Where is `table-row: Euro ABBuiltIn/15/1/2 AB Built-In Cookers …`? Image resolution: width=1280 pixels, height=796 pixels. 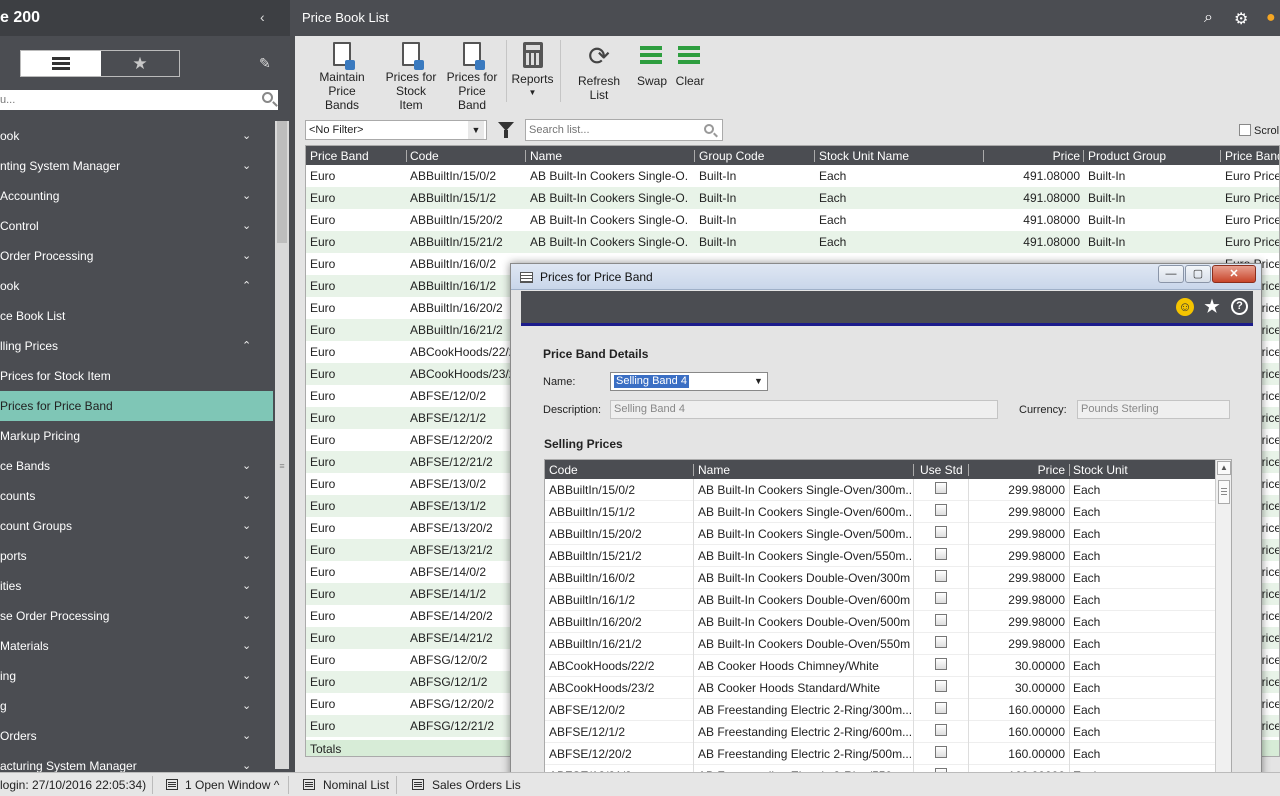
table-row: Euro ABBuiltIn/15/1/2 AB Built-In Cookers … is located at coordinates (792, 198).